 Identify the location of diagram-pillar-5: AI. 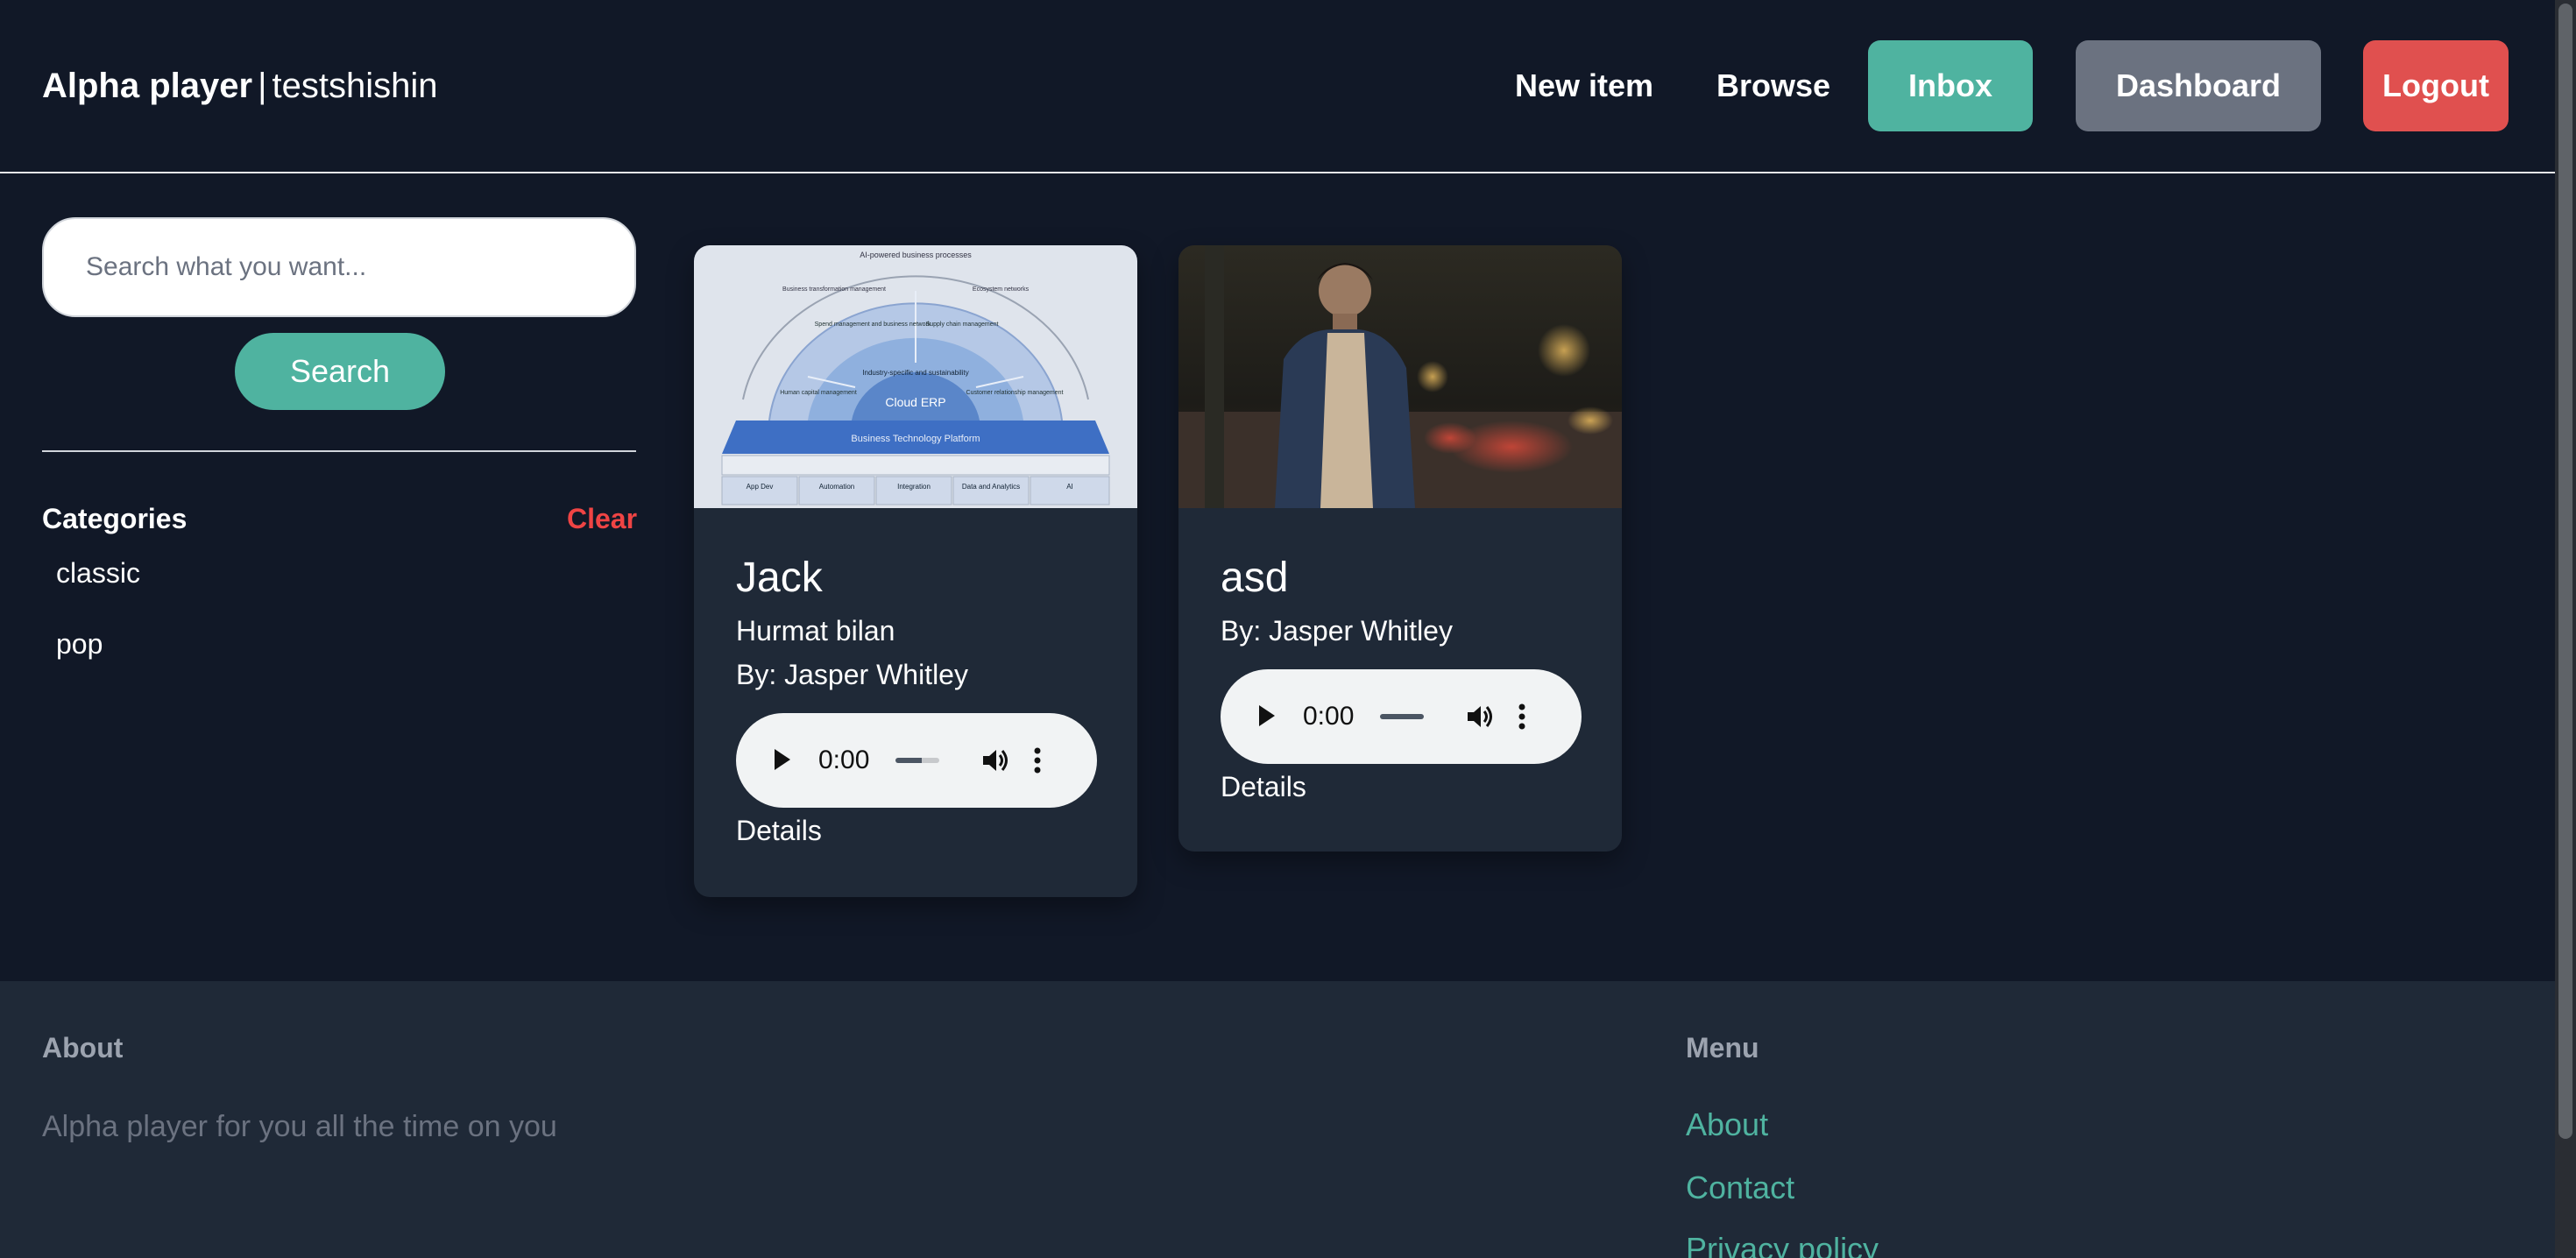
(1069, 487).